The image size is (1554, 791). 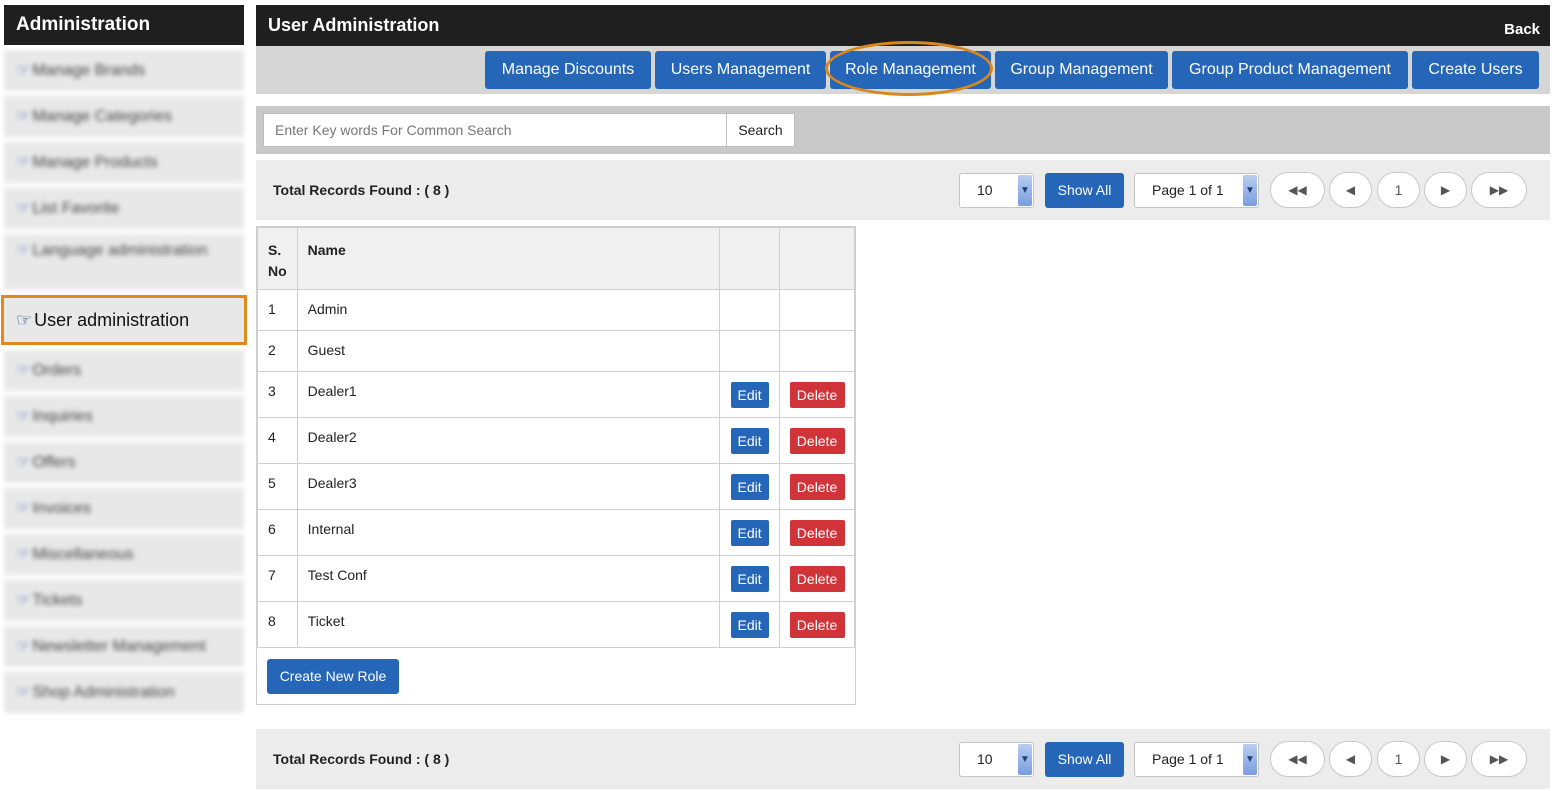 What do you see at coordinates (1522, 29) in the screenshot?
I see `back-link: Back` at bounding box center [1522, 29].